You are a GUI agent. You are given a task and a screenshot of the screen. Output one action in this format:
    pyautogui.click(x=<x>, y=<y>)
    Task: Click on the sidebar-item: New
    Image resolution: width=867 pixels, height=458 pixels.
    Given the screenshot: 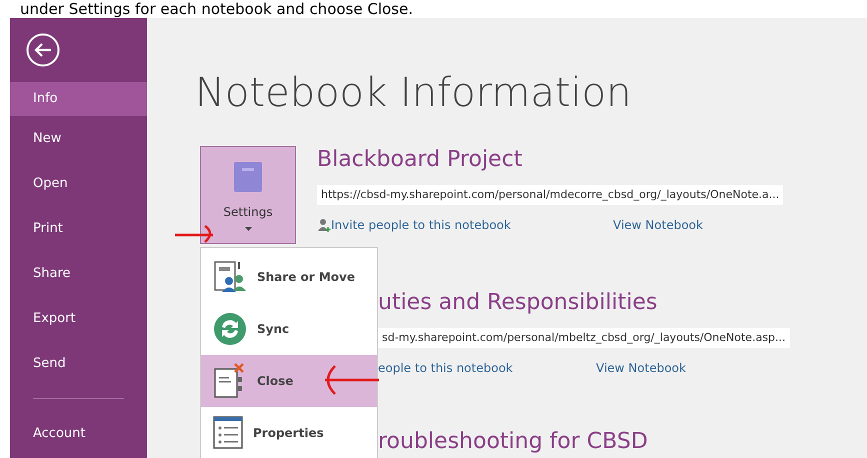 What is the action you would take?
    pyautogui.click(x=78, y=138)
    